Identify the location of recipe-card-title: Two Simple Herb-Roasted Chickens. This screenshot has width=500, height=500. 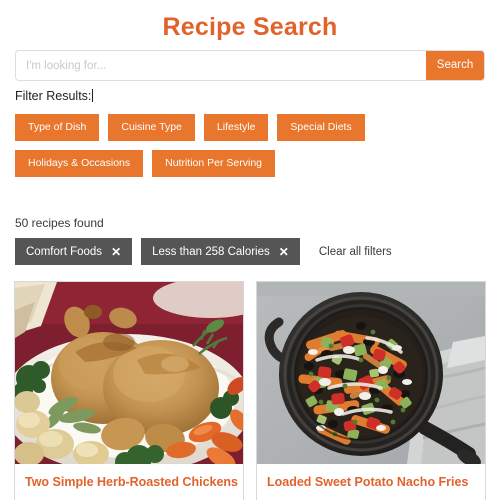
(129, 482).